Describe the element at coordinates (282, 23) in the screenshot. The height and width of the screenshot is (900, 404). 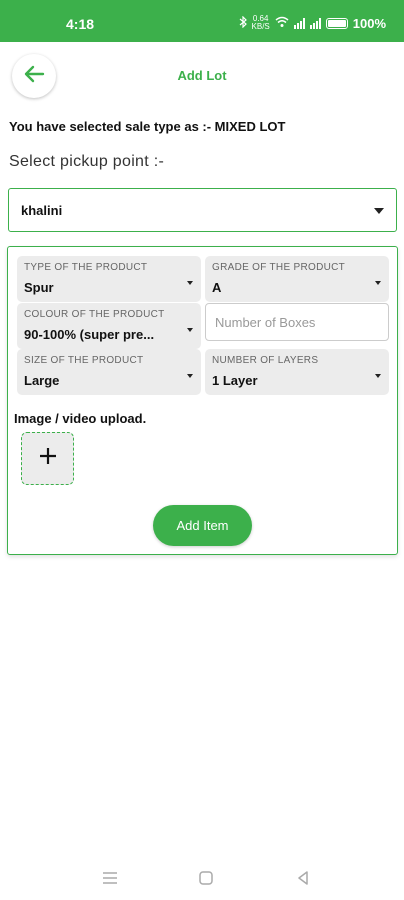
I see `wifi-icon` at that location.